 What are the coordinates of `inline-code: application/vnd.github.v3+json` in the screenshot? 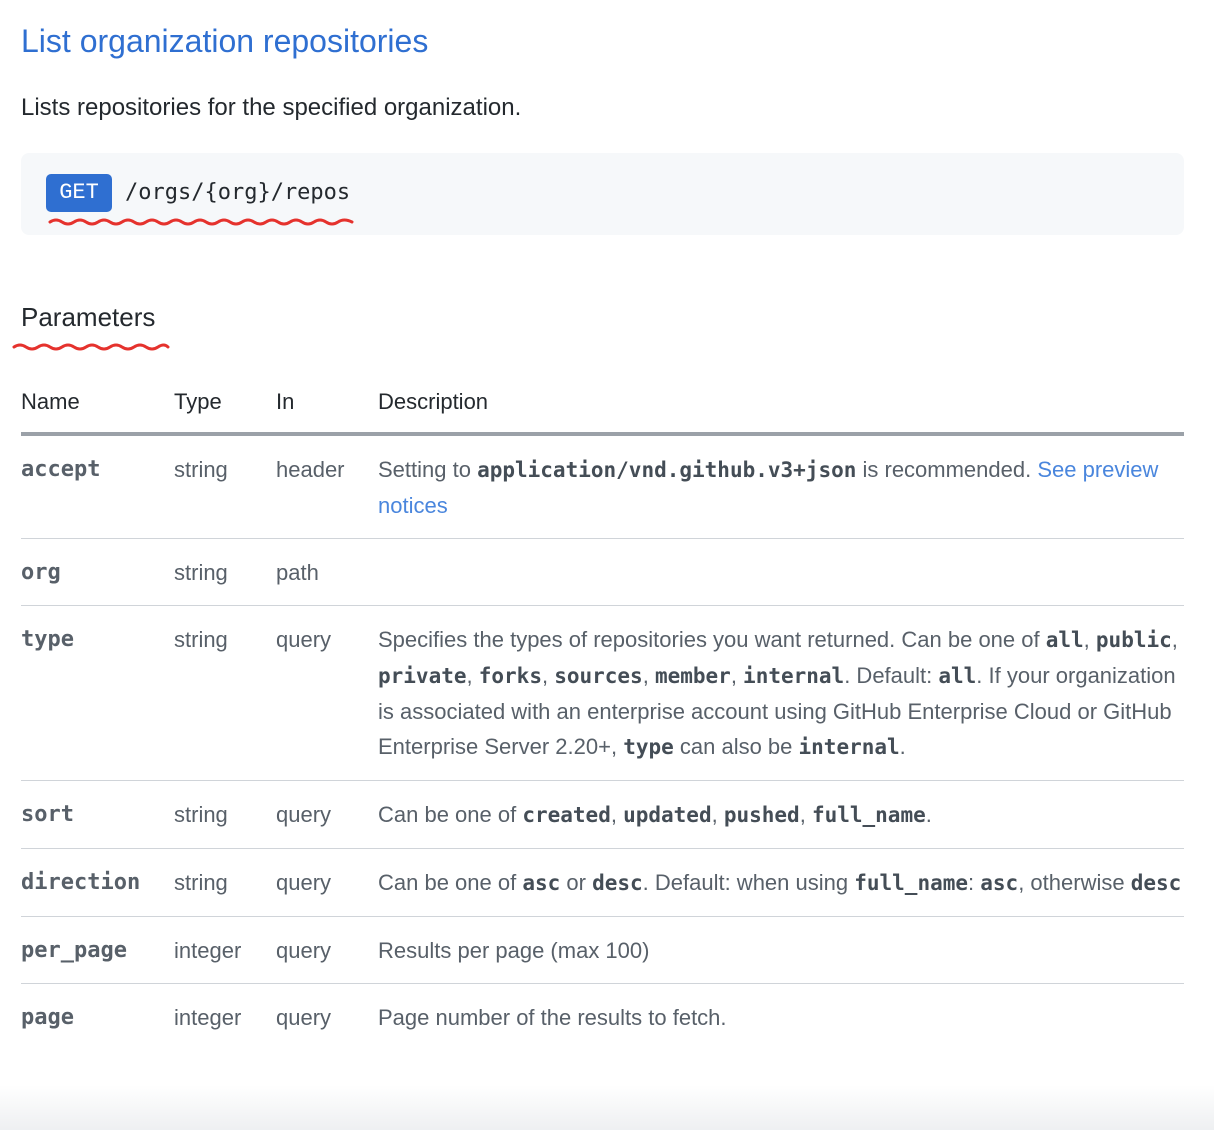 It's located at (667, 470).